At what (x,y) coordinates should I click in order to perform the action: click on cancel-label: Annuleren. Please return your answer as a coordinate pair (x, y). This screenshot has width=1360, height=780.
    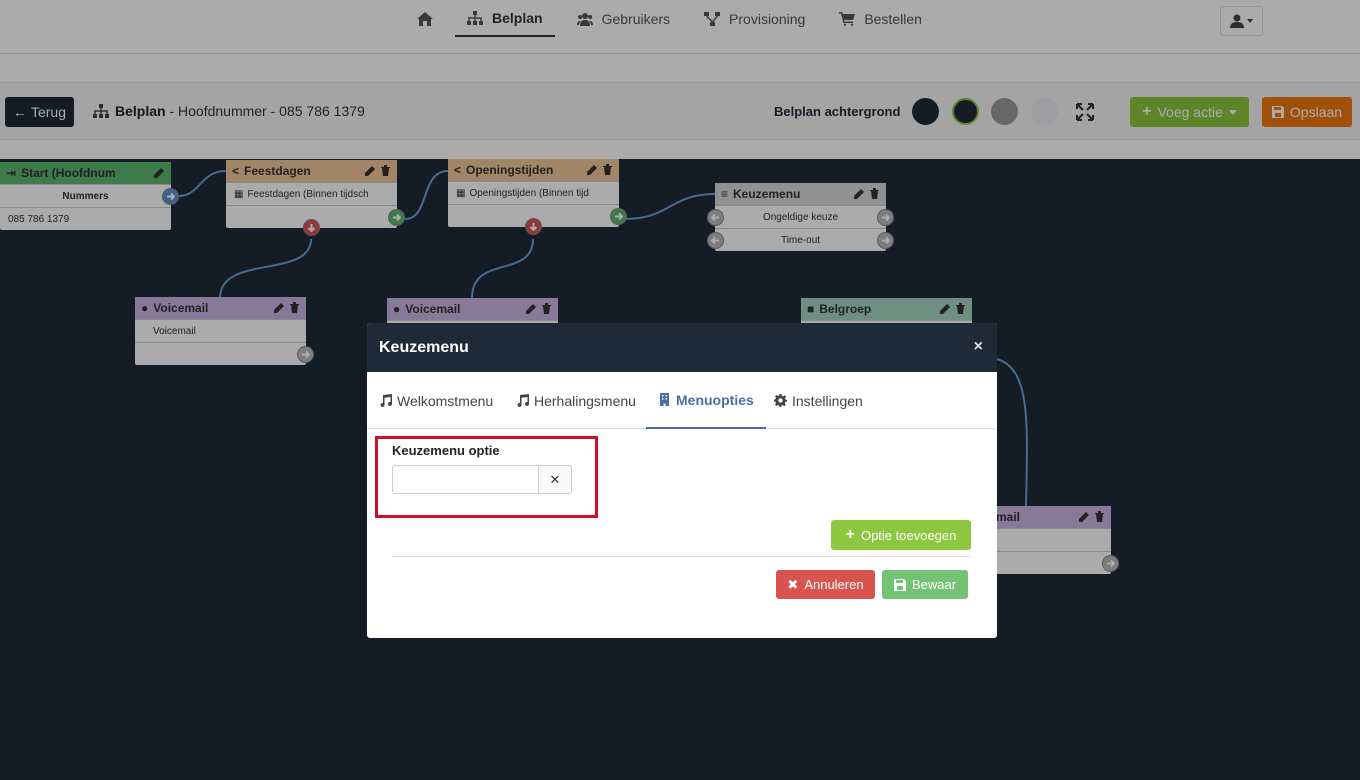
    Looking at the image, I should click on (834, 584).